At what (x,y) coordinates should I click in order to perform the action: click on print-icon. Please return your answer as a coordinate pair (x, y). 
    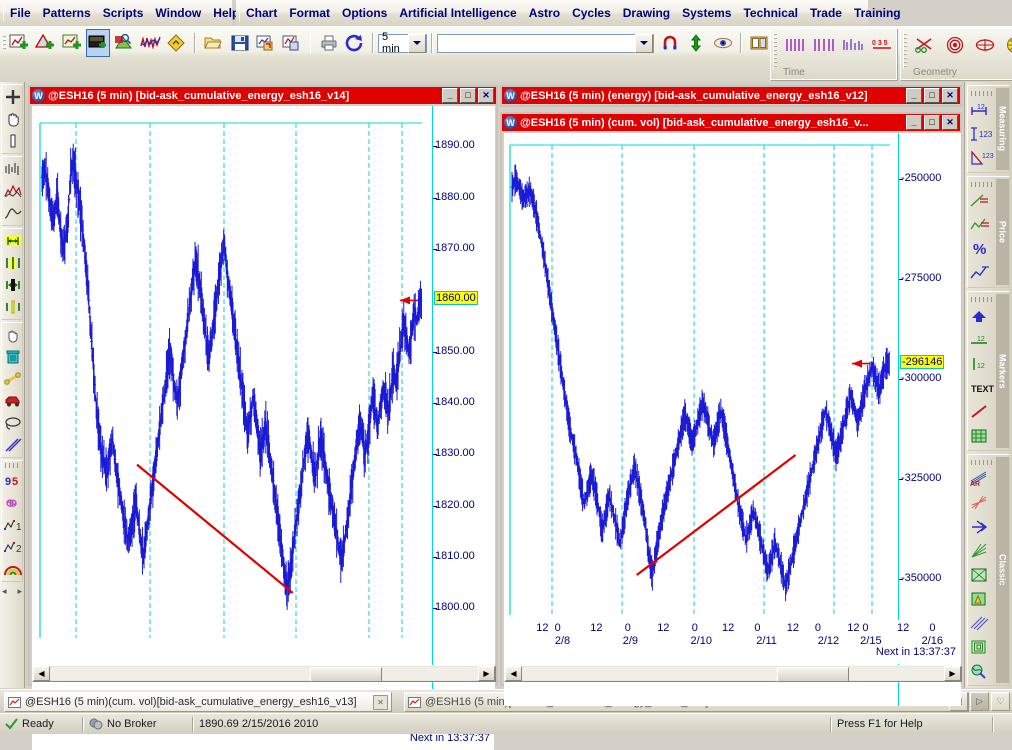
    Looking at the image, I should click on (328, 43).